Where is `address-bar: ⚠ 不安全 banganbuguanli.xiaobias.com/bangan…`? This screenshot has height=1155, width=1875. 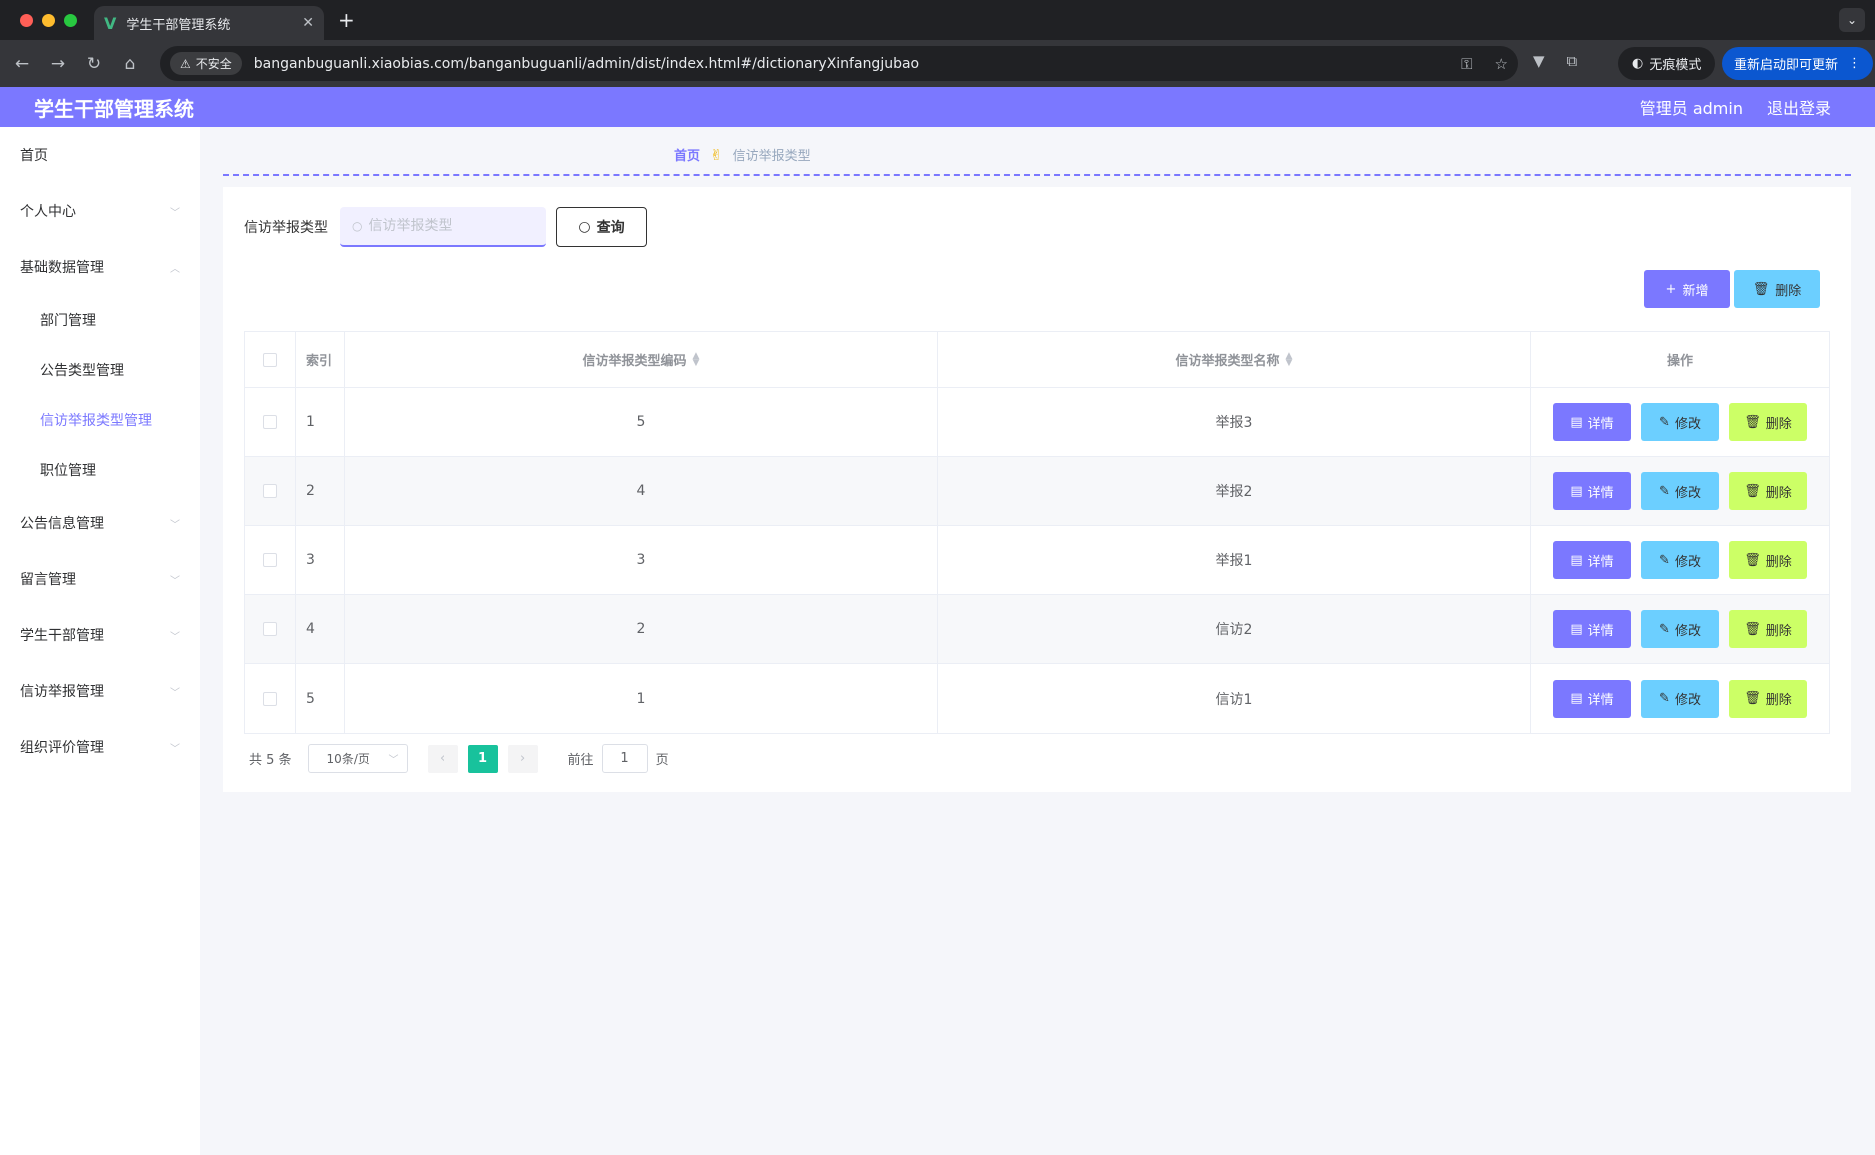
address-bar: ⚠ 不安全 banganbuguanli.xiaobias.com/bangan… is located at coordinates (839, 63).